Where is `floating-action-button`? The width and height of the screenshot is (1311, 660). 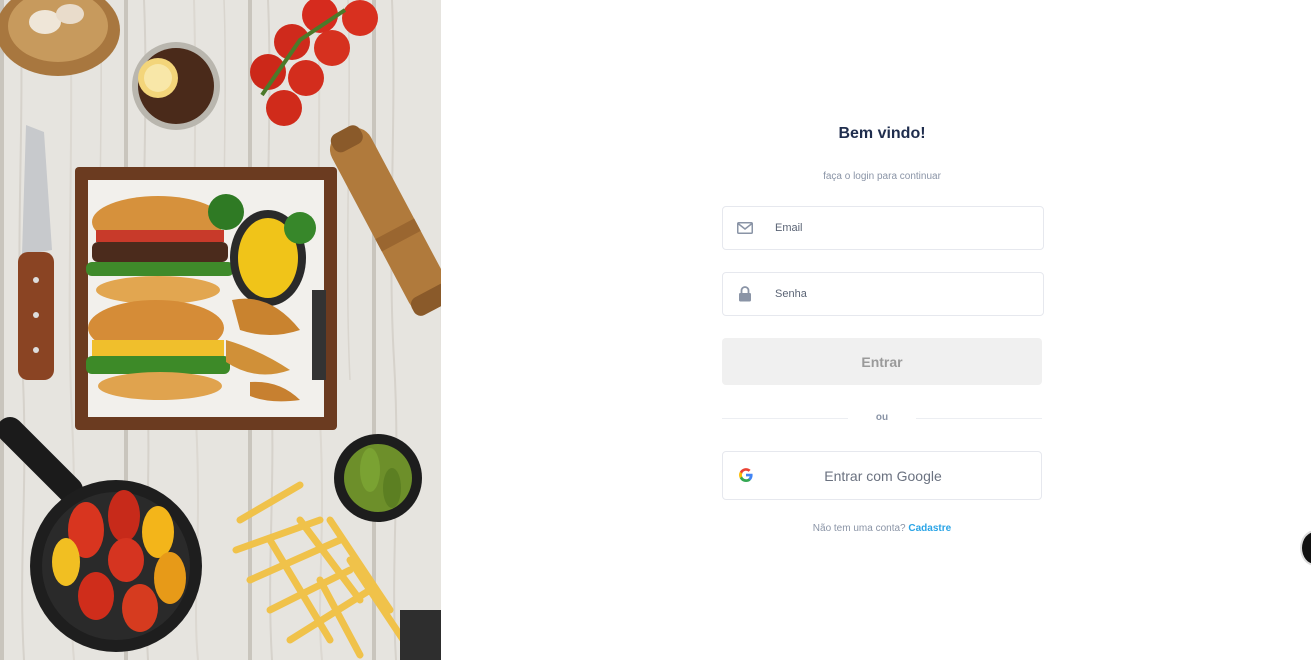 floating-action-button is located at coordinates (1305, 548).